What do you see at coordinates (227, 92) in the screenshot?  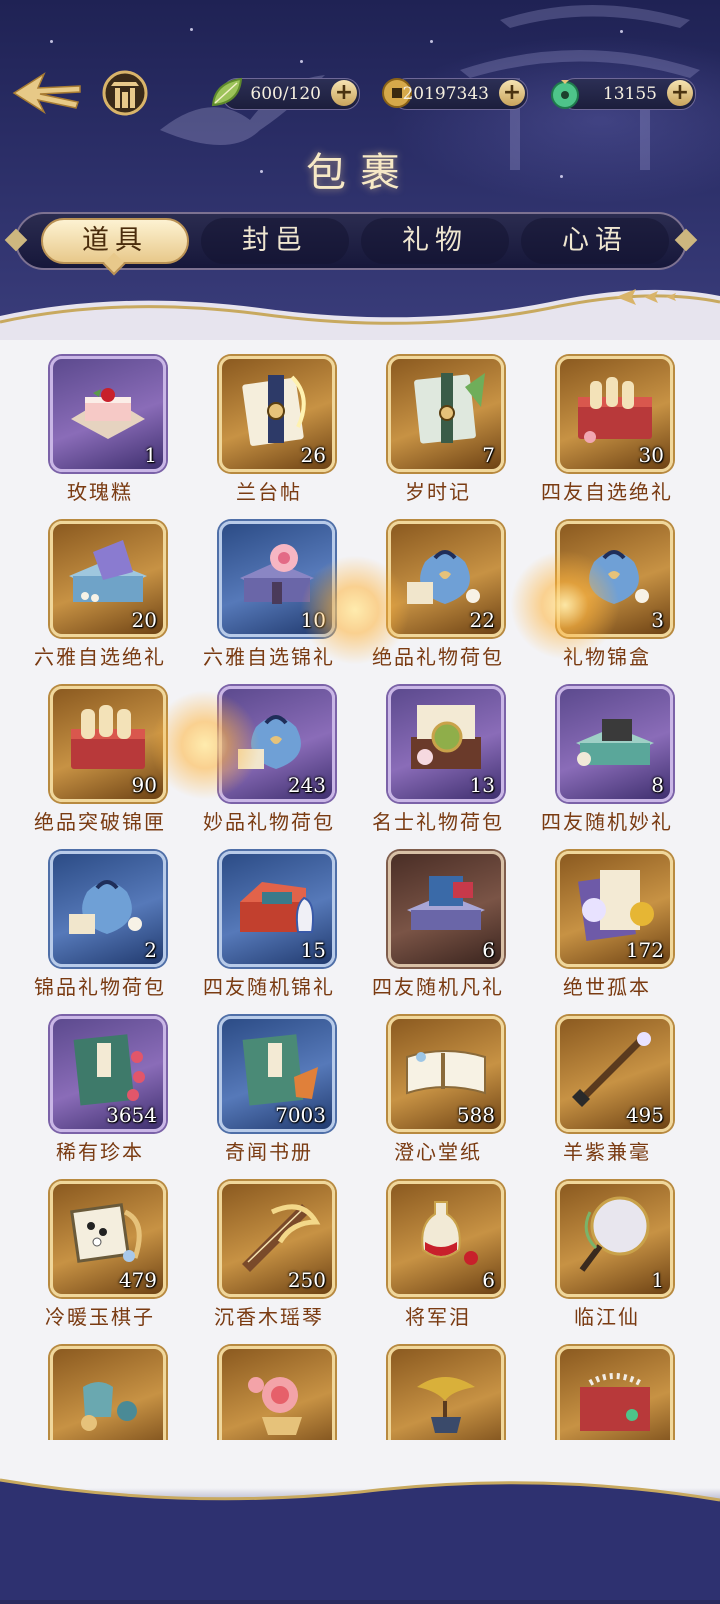 I see `leaf-icon` at bounding box center [227, 92].